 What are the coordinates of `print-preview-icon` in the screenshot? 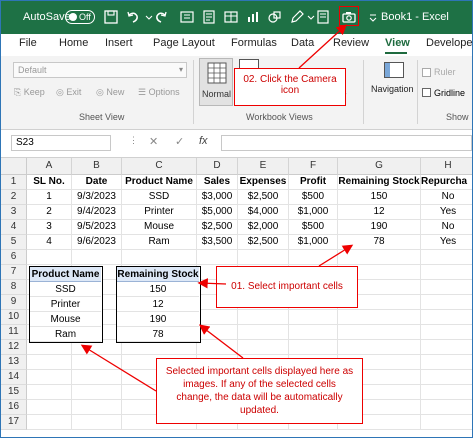 It's located at (323, 17).